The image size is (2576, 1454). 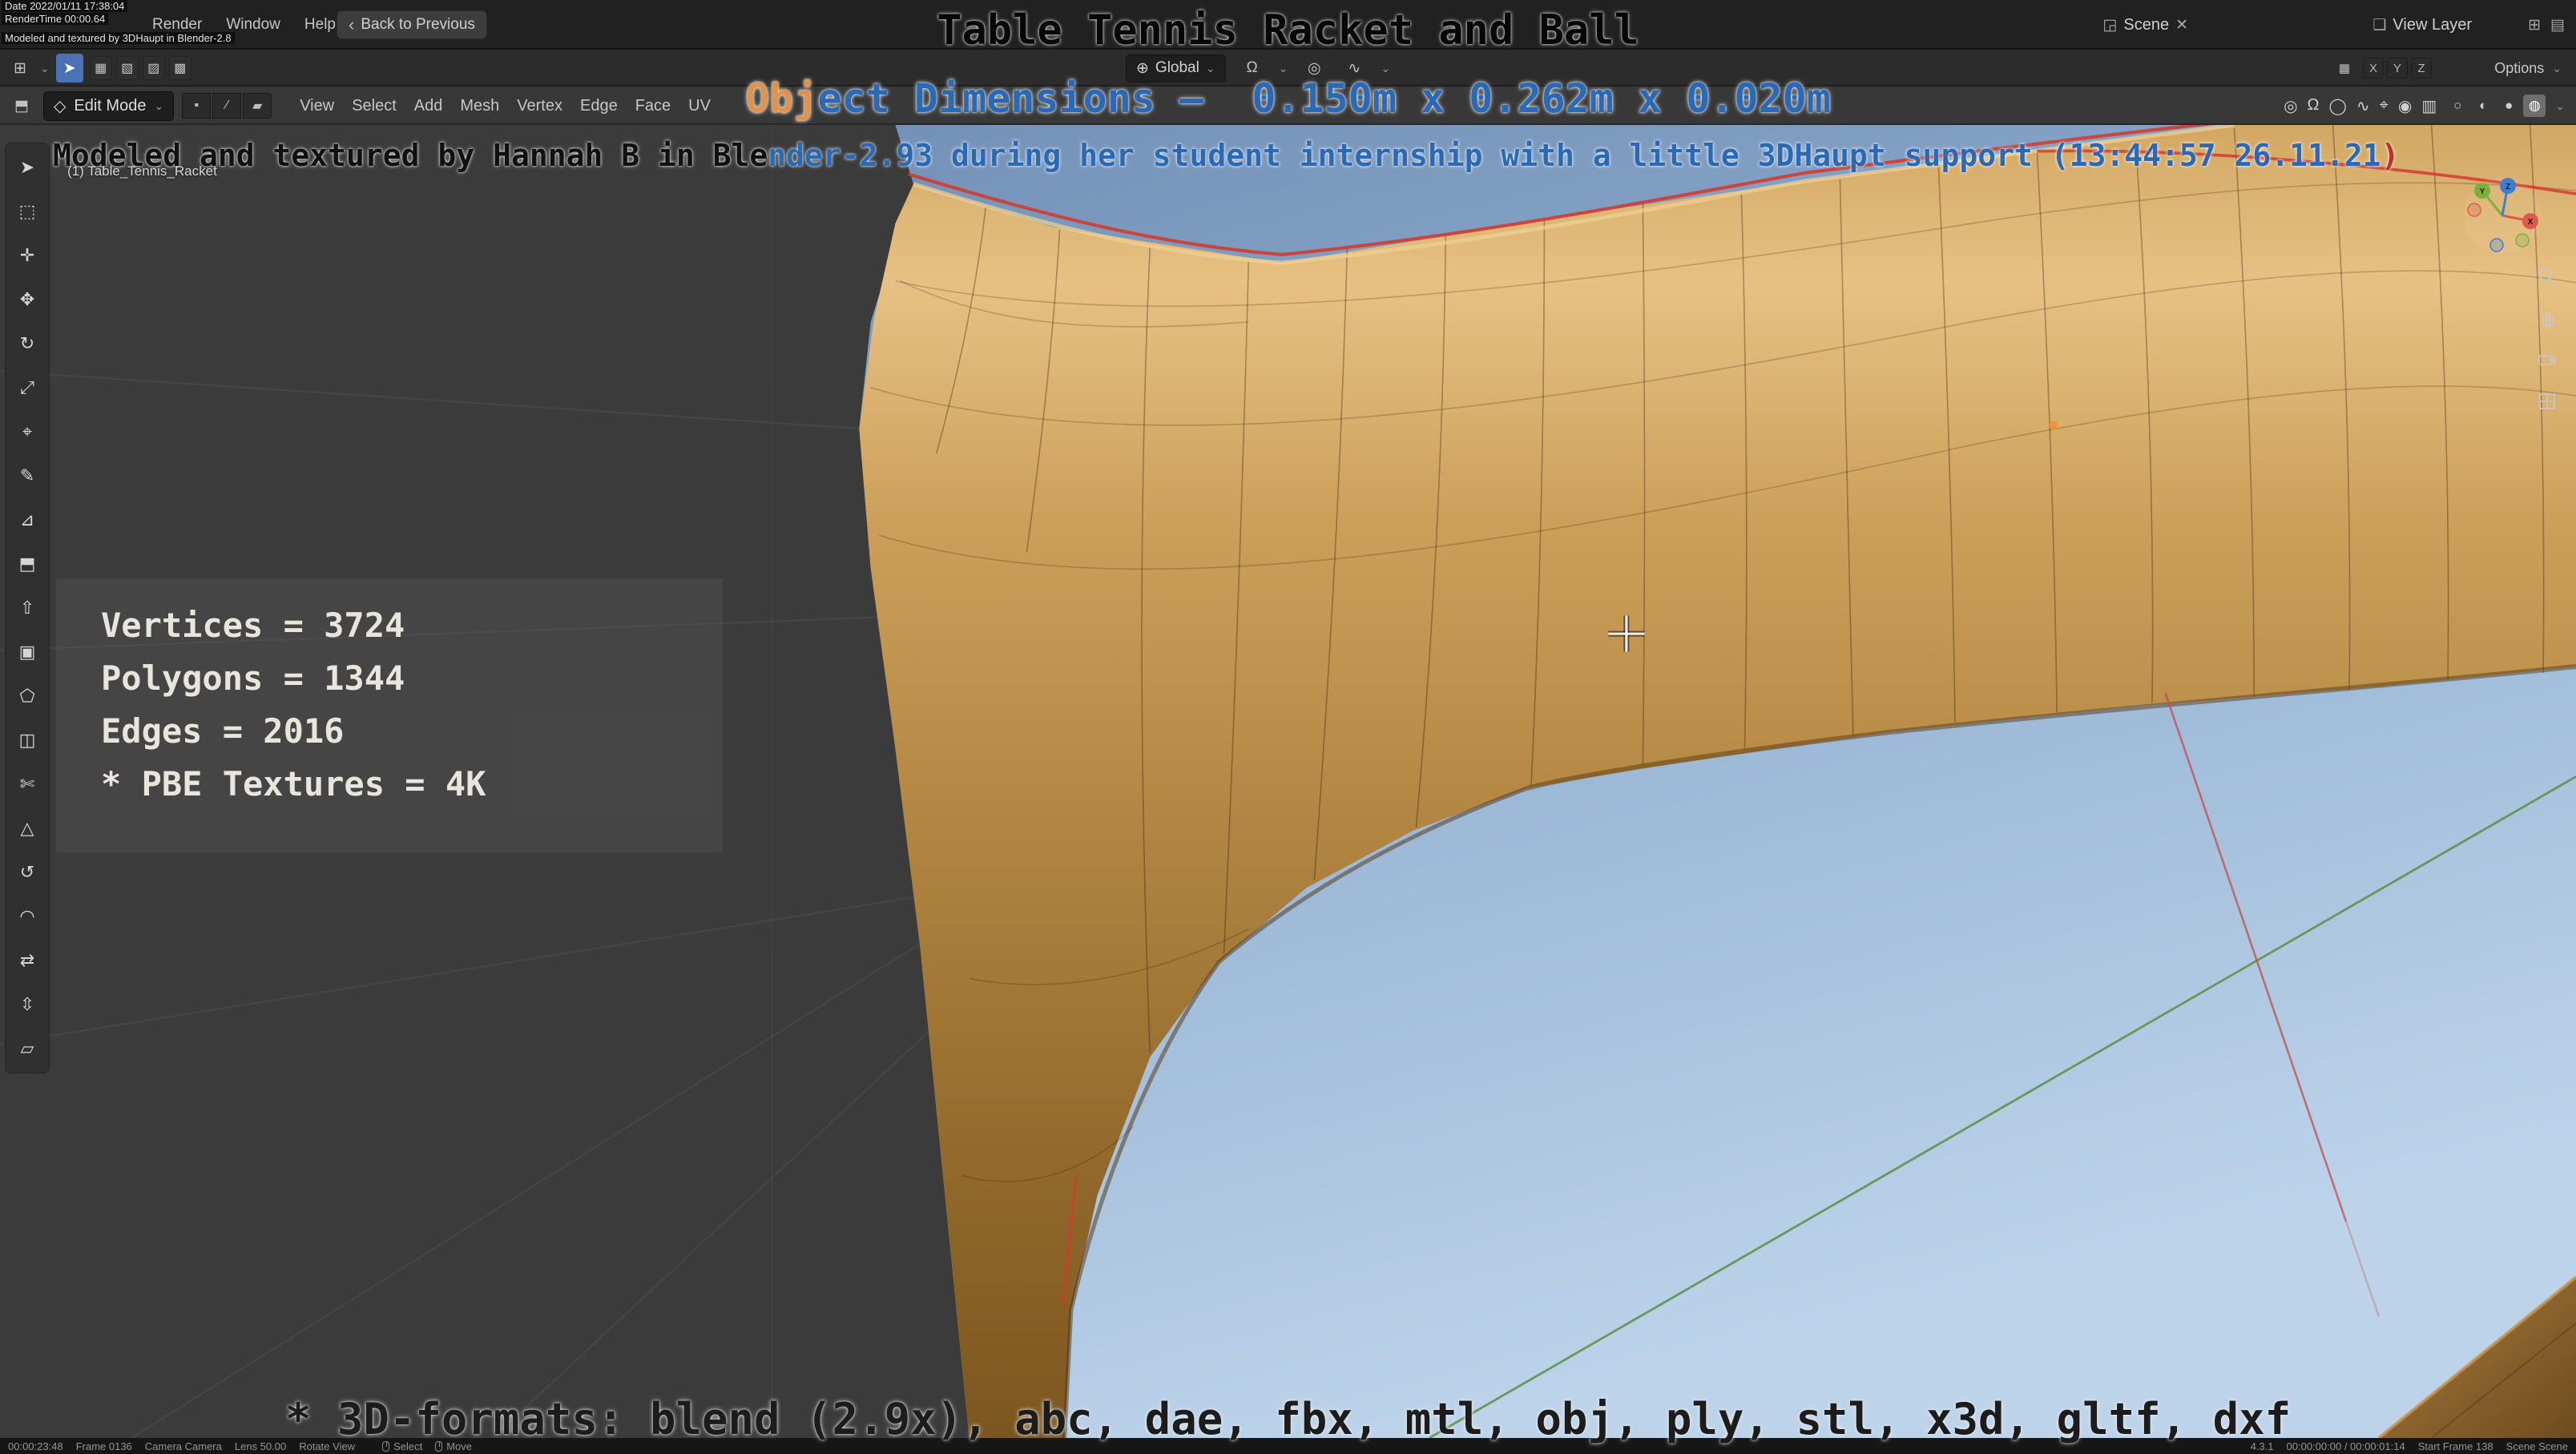 I want to click on shrink-fatten-tool: ⇳, so click(x=27, y=1004).